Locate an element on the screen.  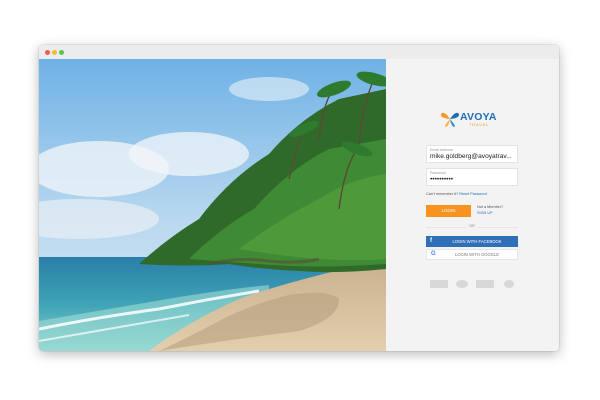
partner-badges is located at coordinates (473, 284).